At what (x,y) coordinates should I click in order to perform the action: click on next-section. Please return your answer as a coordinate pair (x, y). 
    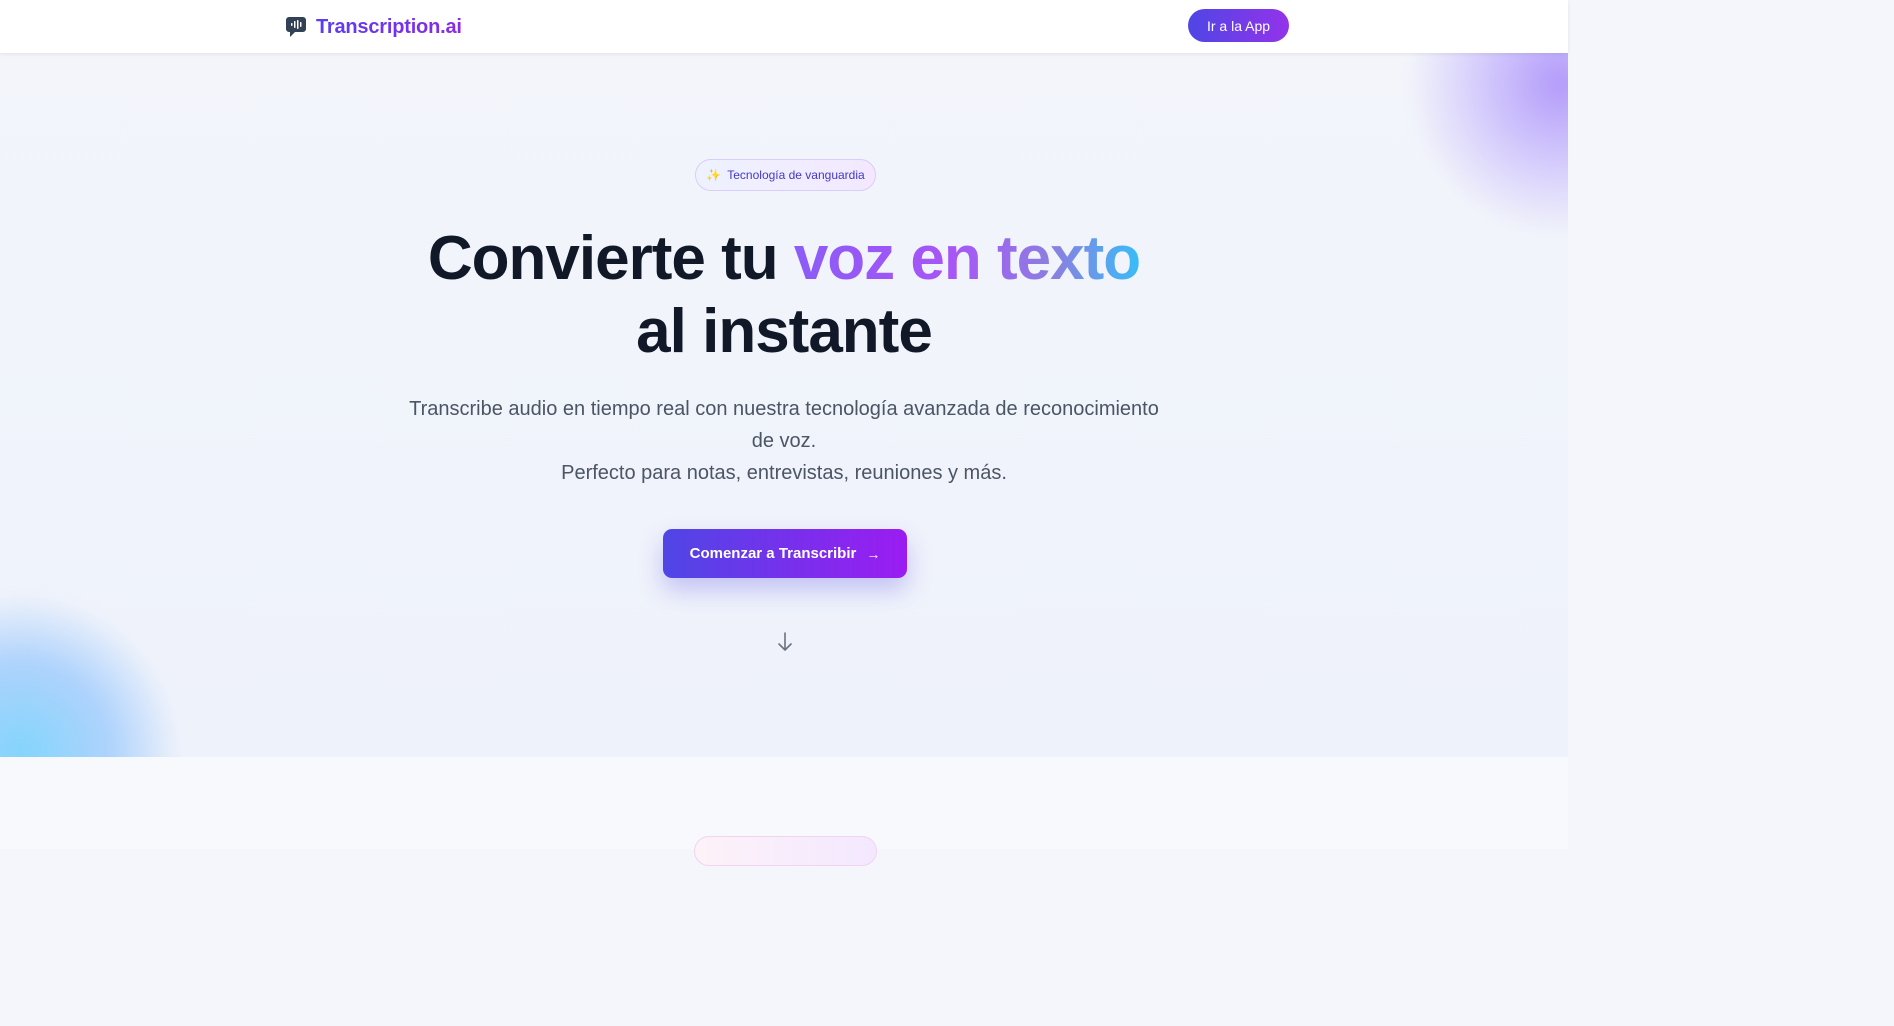
    Looking at the image, I should click on (784, 811).